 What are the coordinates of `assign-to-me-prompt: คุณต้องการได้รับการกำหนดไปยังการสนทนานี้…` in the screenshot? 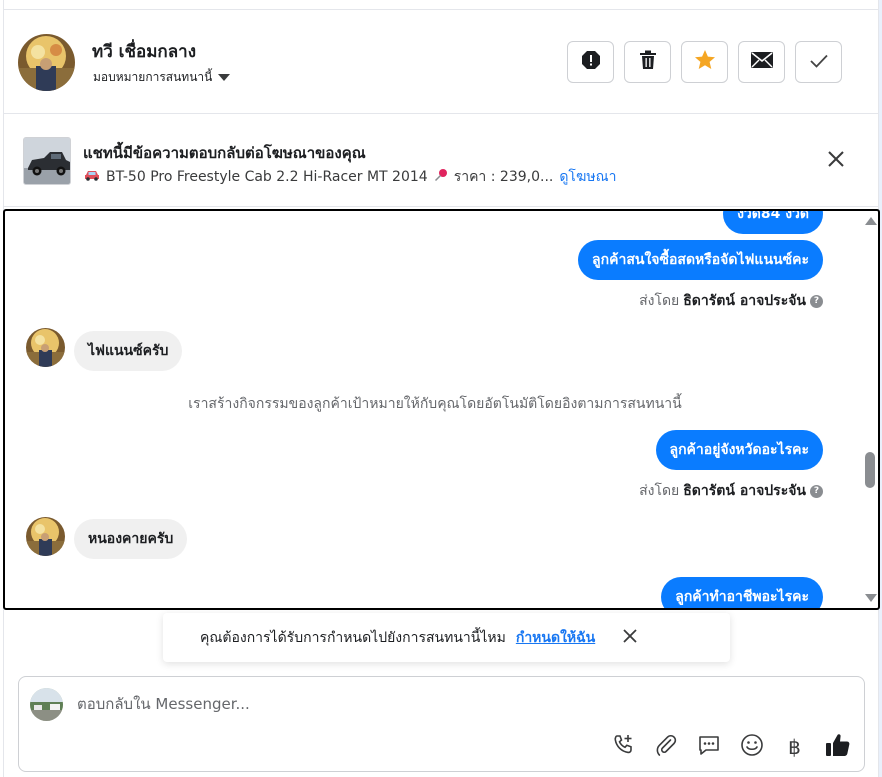 It's located at (446, 637).